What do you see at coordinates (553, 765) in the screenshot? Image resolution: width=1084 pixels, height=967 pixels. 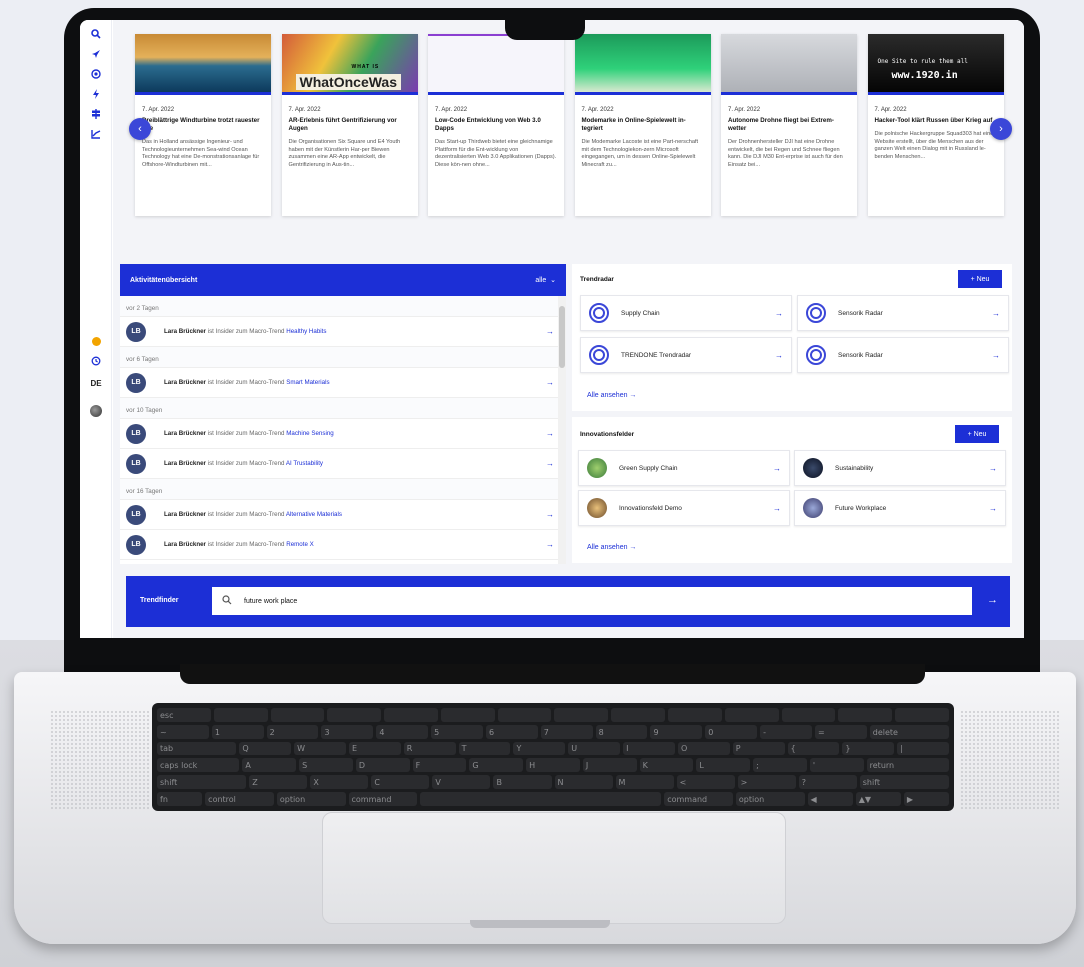 I see `keyboard-key: H` at bounding box center [553, 765].